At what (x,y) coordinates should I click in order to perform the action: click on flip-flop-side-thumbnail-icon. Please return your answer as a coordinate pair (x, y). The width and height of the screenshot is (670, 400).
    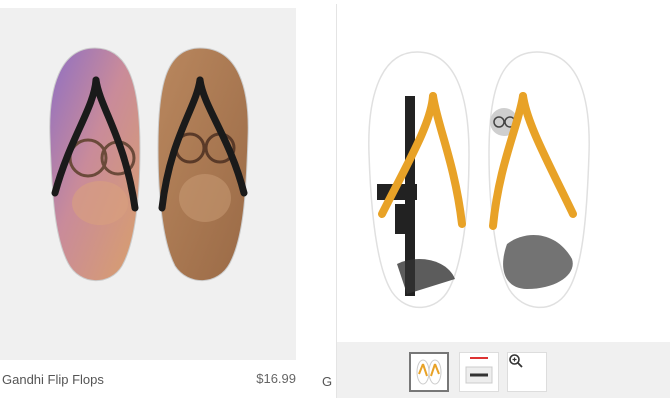
    Looking at the image, I should click on (479, 370).